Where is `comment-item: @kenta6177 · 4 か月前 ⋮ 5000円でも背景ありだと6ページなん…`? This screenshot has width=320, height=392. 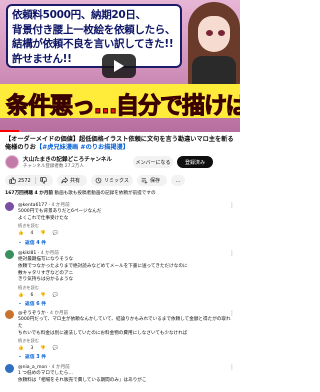
comment-item: @kenta6177 · 4 か月前 ⋮ 5000円でも背景ありだと6ページなん… is located at coordinates (121, 224).